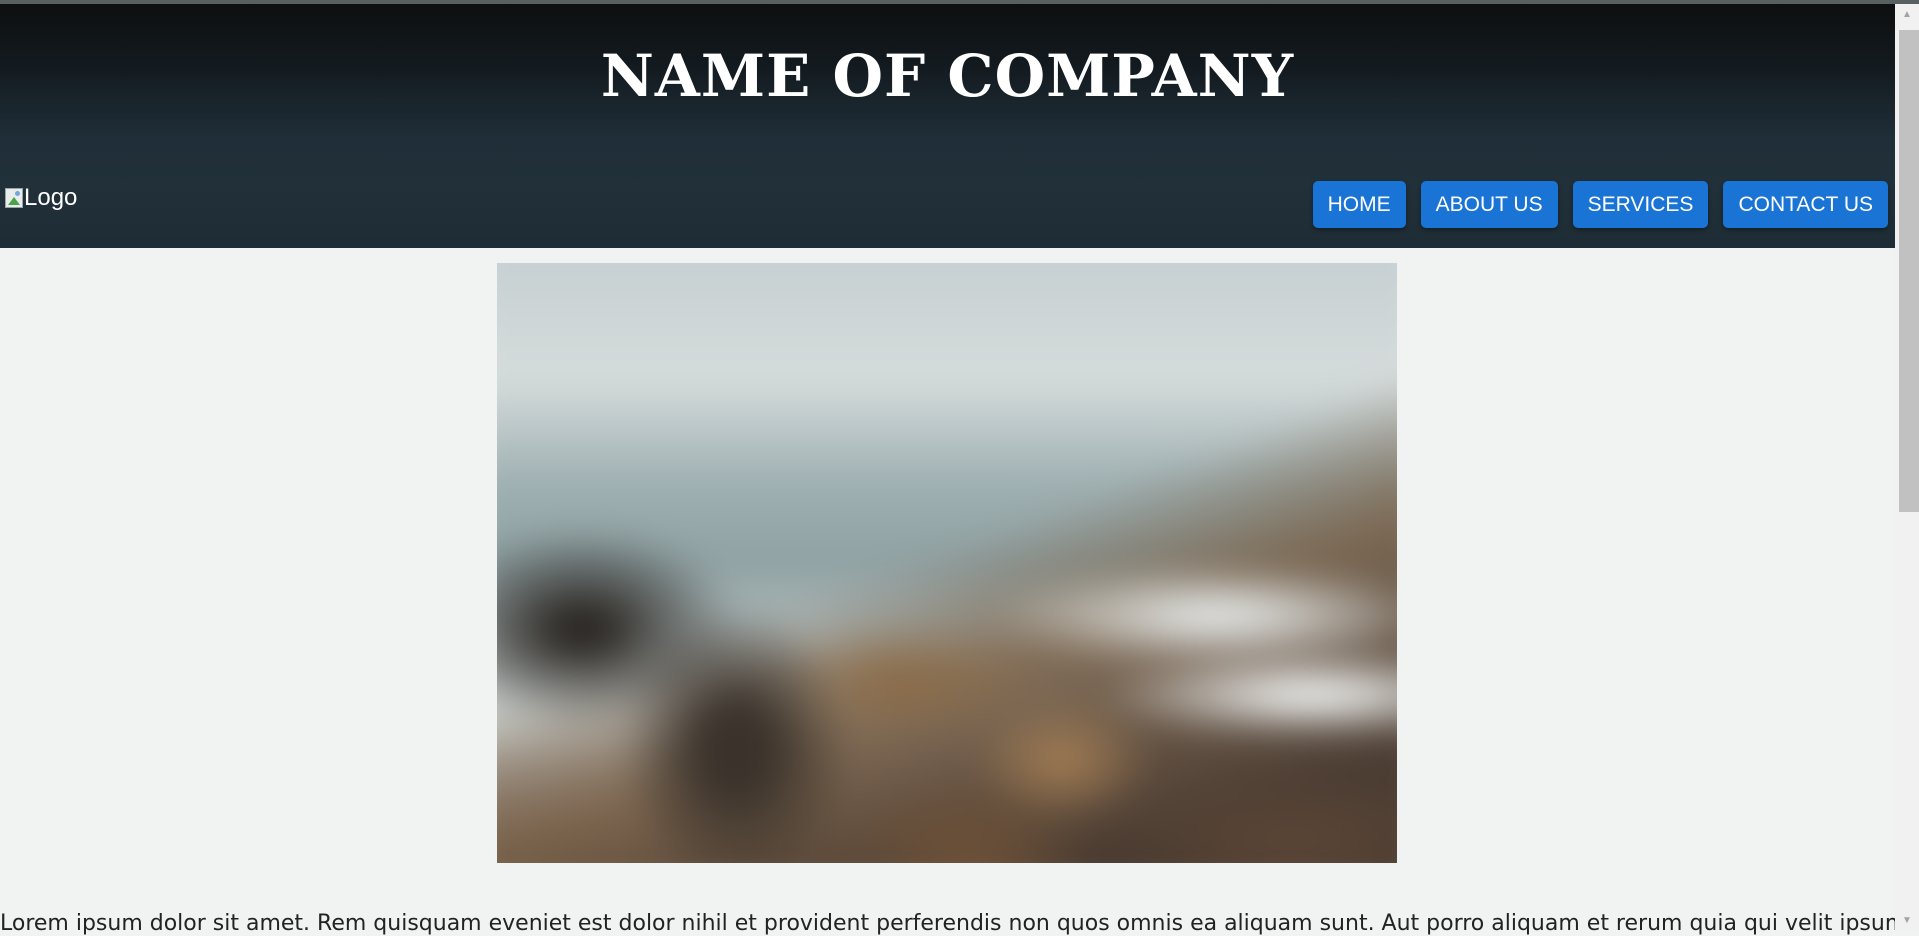 This screenshot has height=936, width=1919. I want to click on nav-about-us-button: ABOUT US, so click(1489, 204).